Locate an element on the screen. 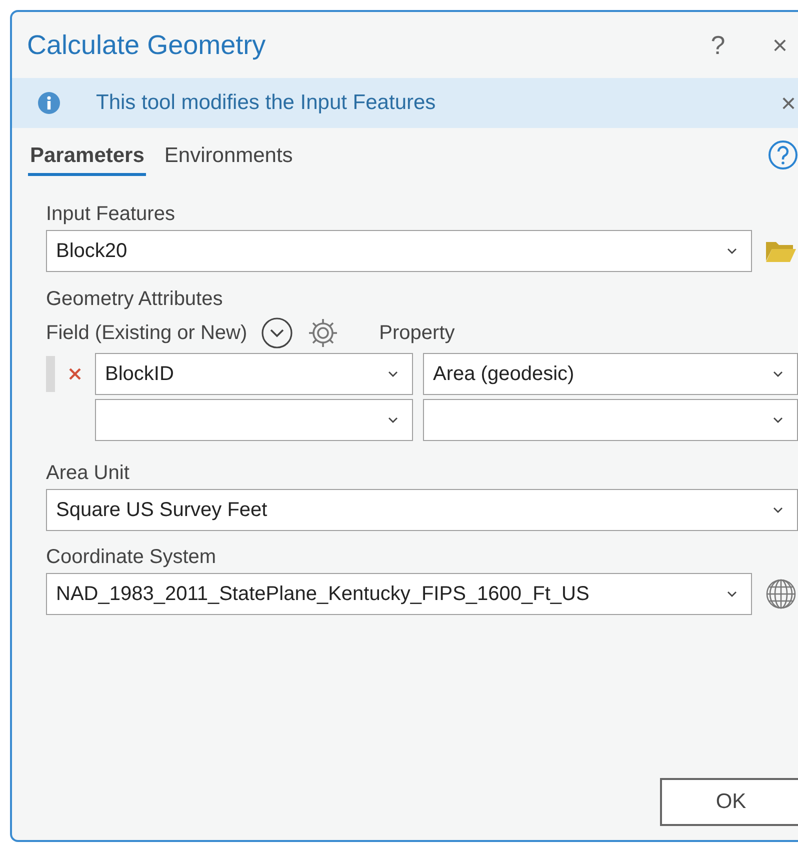 This screenshot has height=845, width=798. tab: Parameters is located at coordinates (87, 160).